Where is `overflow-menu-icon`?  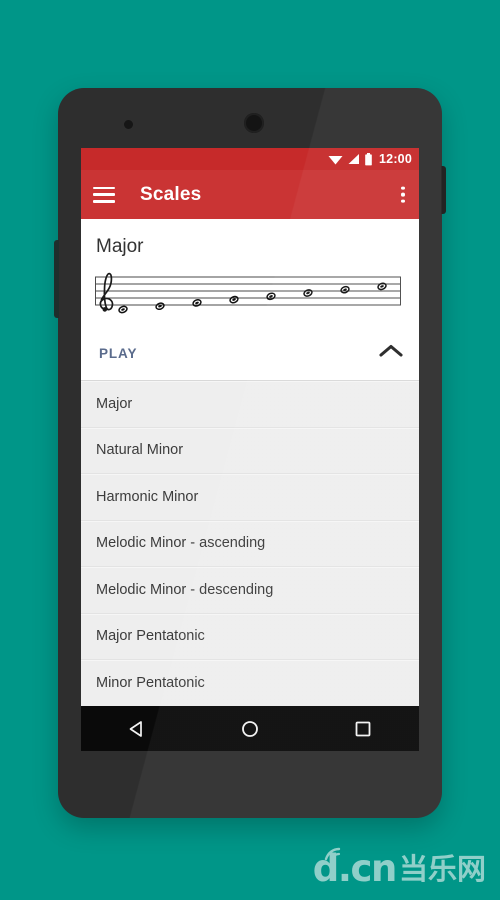
overflow-menu-icon is located at coordinates (403, 194).